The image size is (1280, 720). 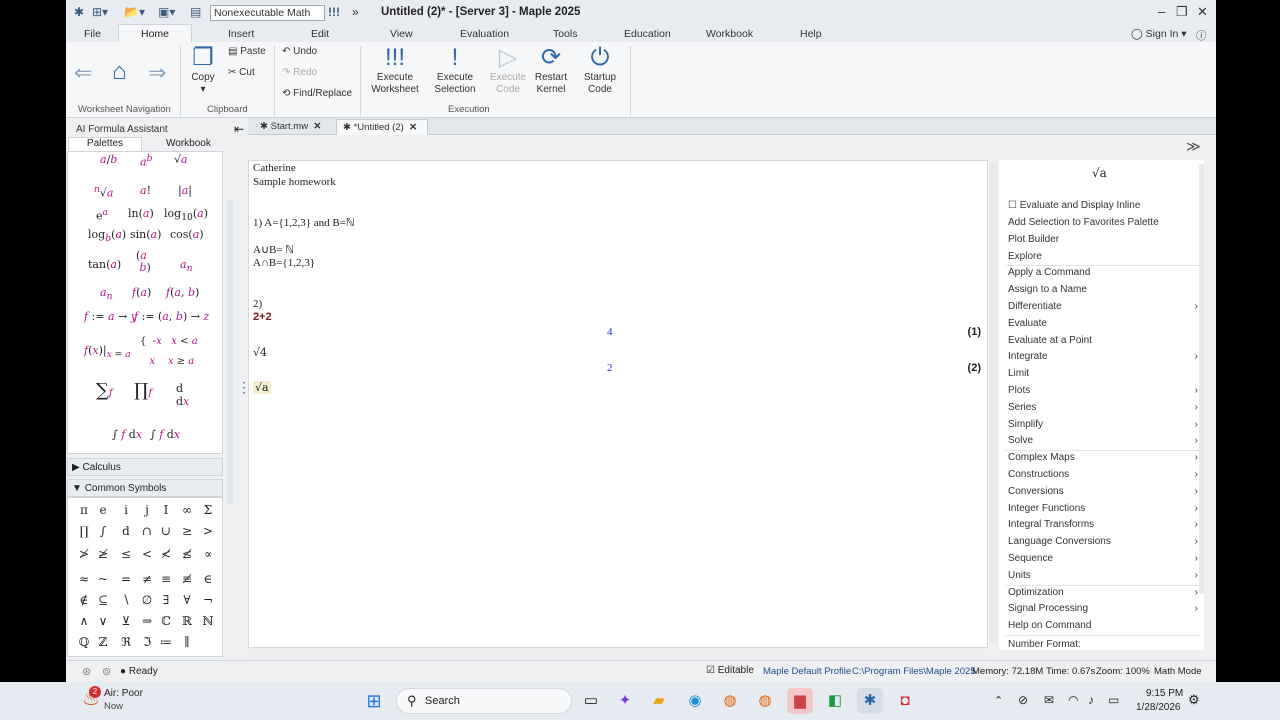 I want to click on symbol-item: ∥, so click(x=187, y=642).